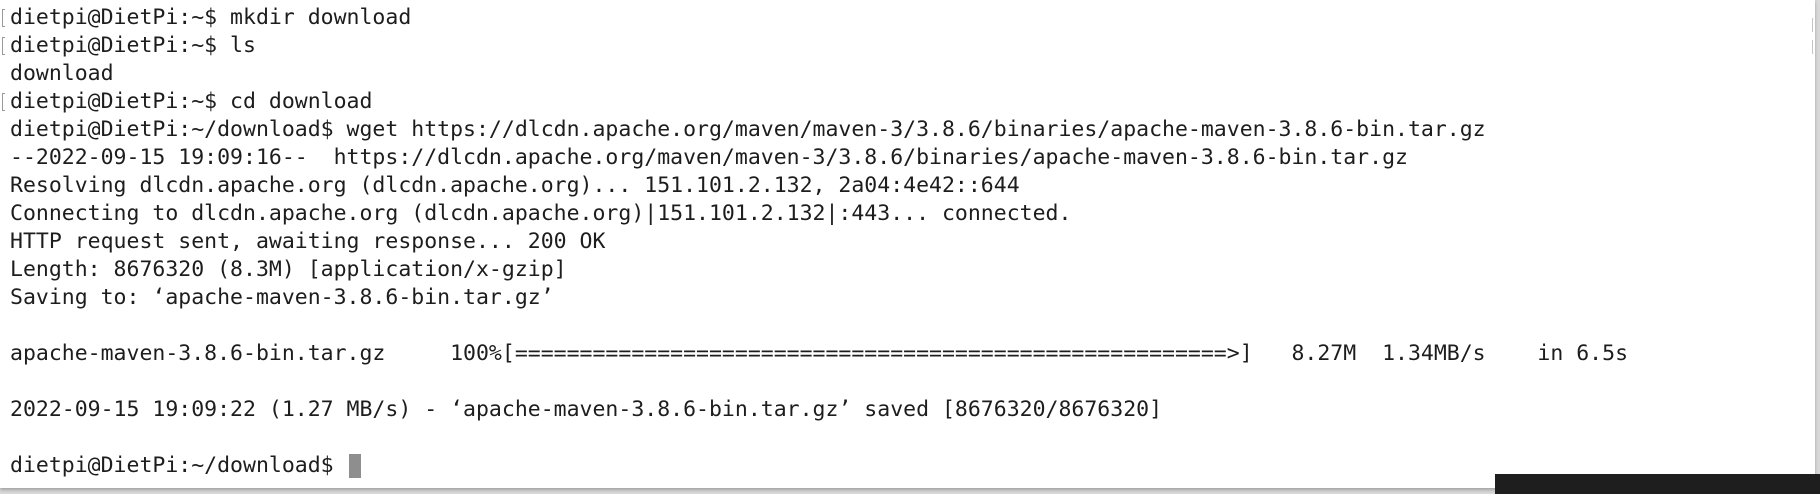 The width and height of the screenshot is (1820, 494). What do you see at coordinates (62, 73) in the screenshot?
I see `terminal-line-text: download` at bounding box center [62, 73].